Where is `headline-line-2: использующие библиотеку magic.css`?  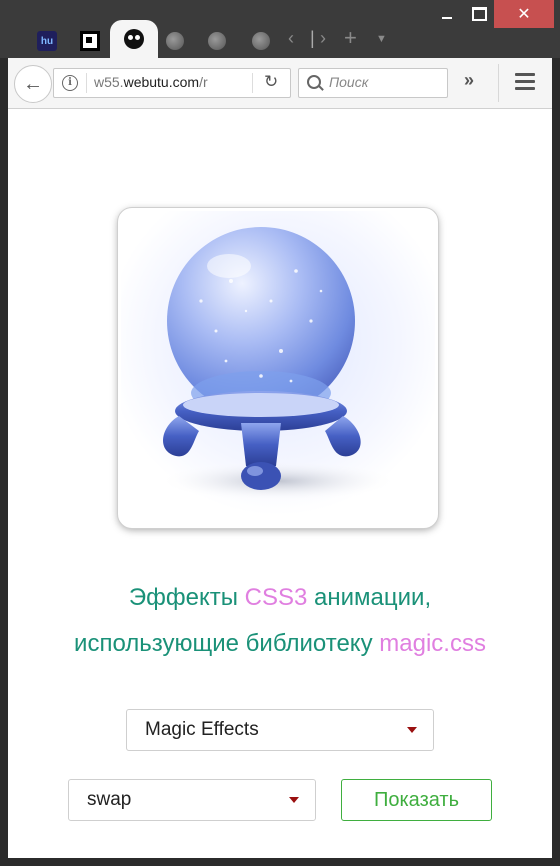
headline-line-2: использующие библиотеку magic.css is located at coordinates (280, 643).